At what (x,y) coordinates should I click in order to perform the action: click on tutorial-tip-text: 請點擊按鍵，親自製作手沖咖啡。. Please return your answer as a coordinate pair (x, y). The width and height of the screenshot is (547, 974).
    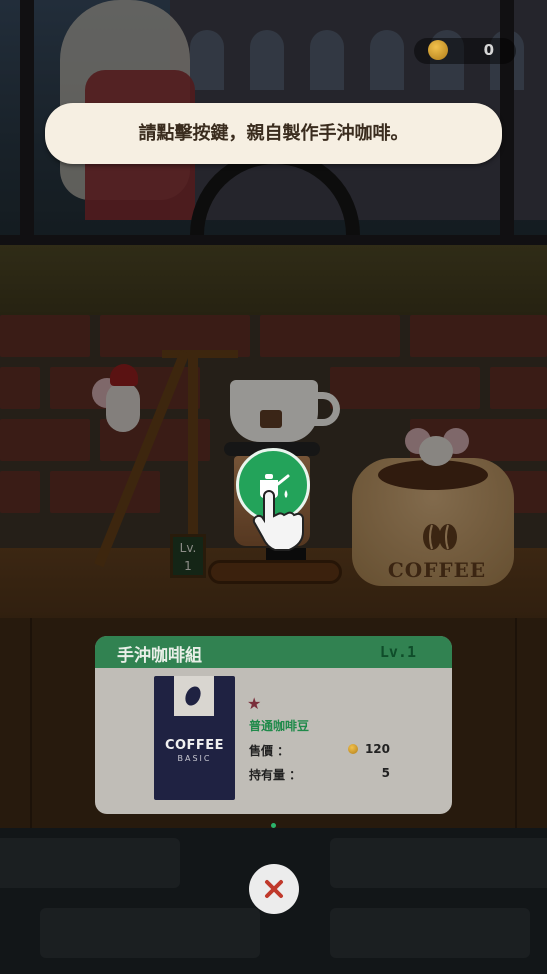
    Looking at the image, I should click on (273, 133).